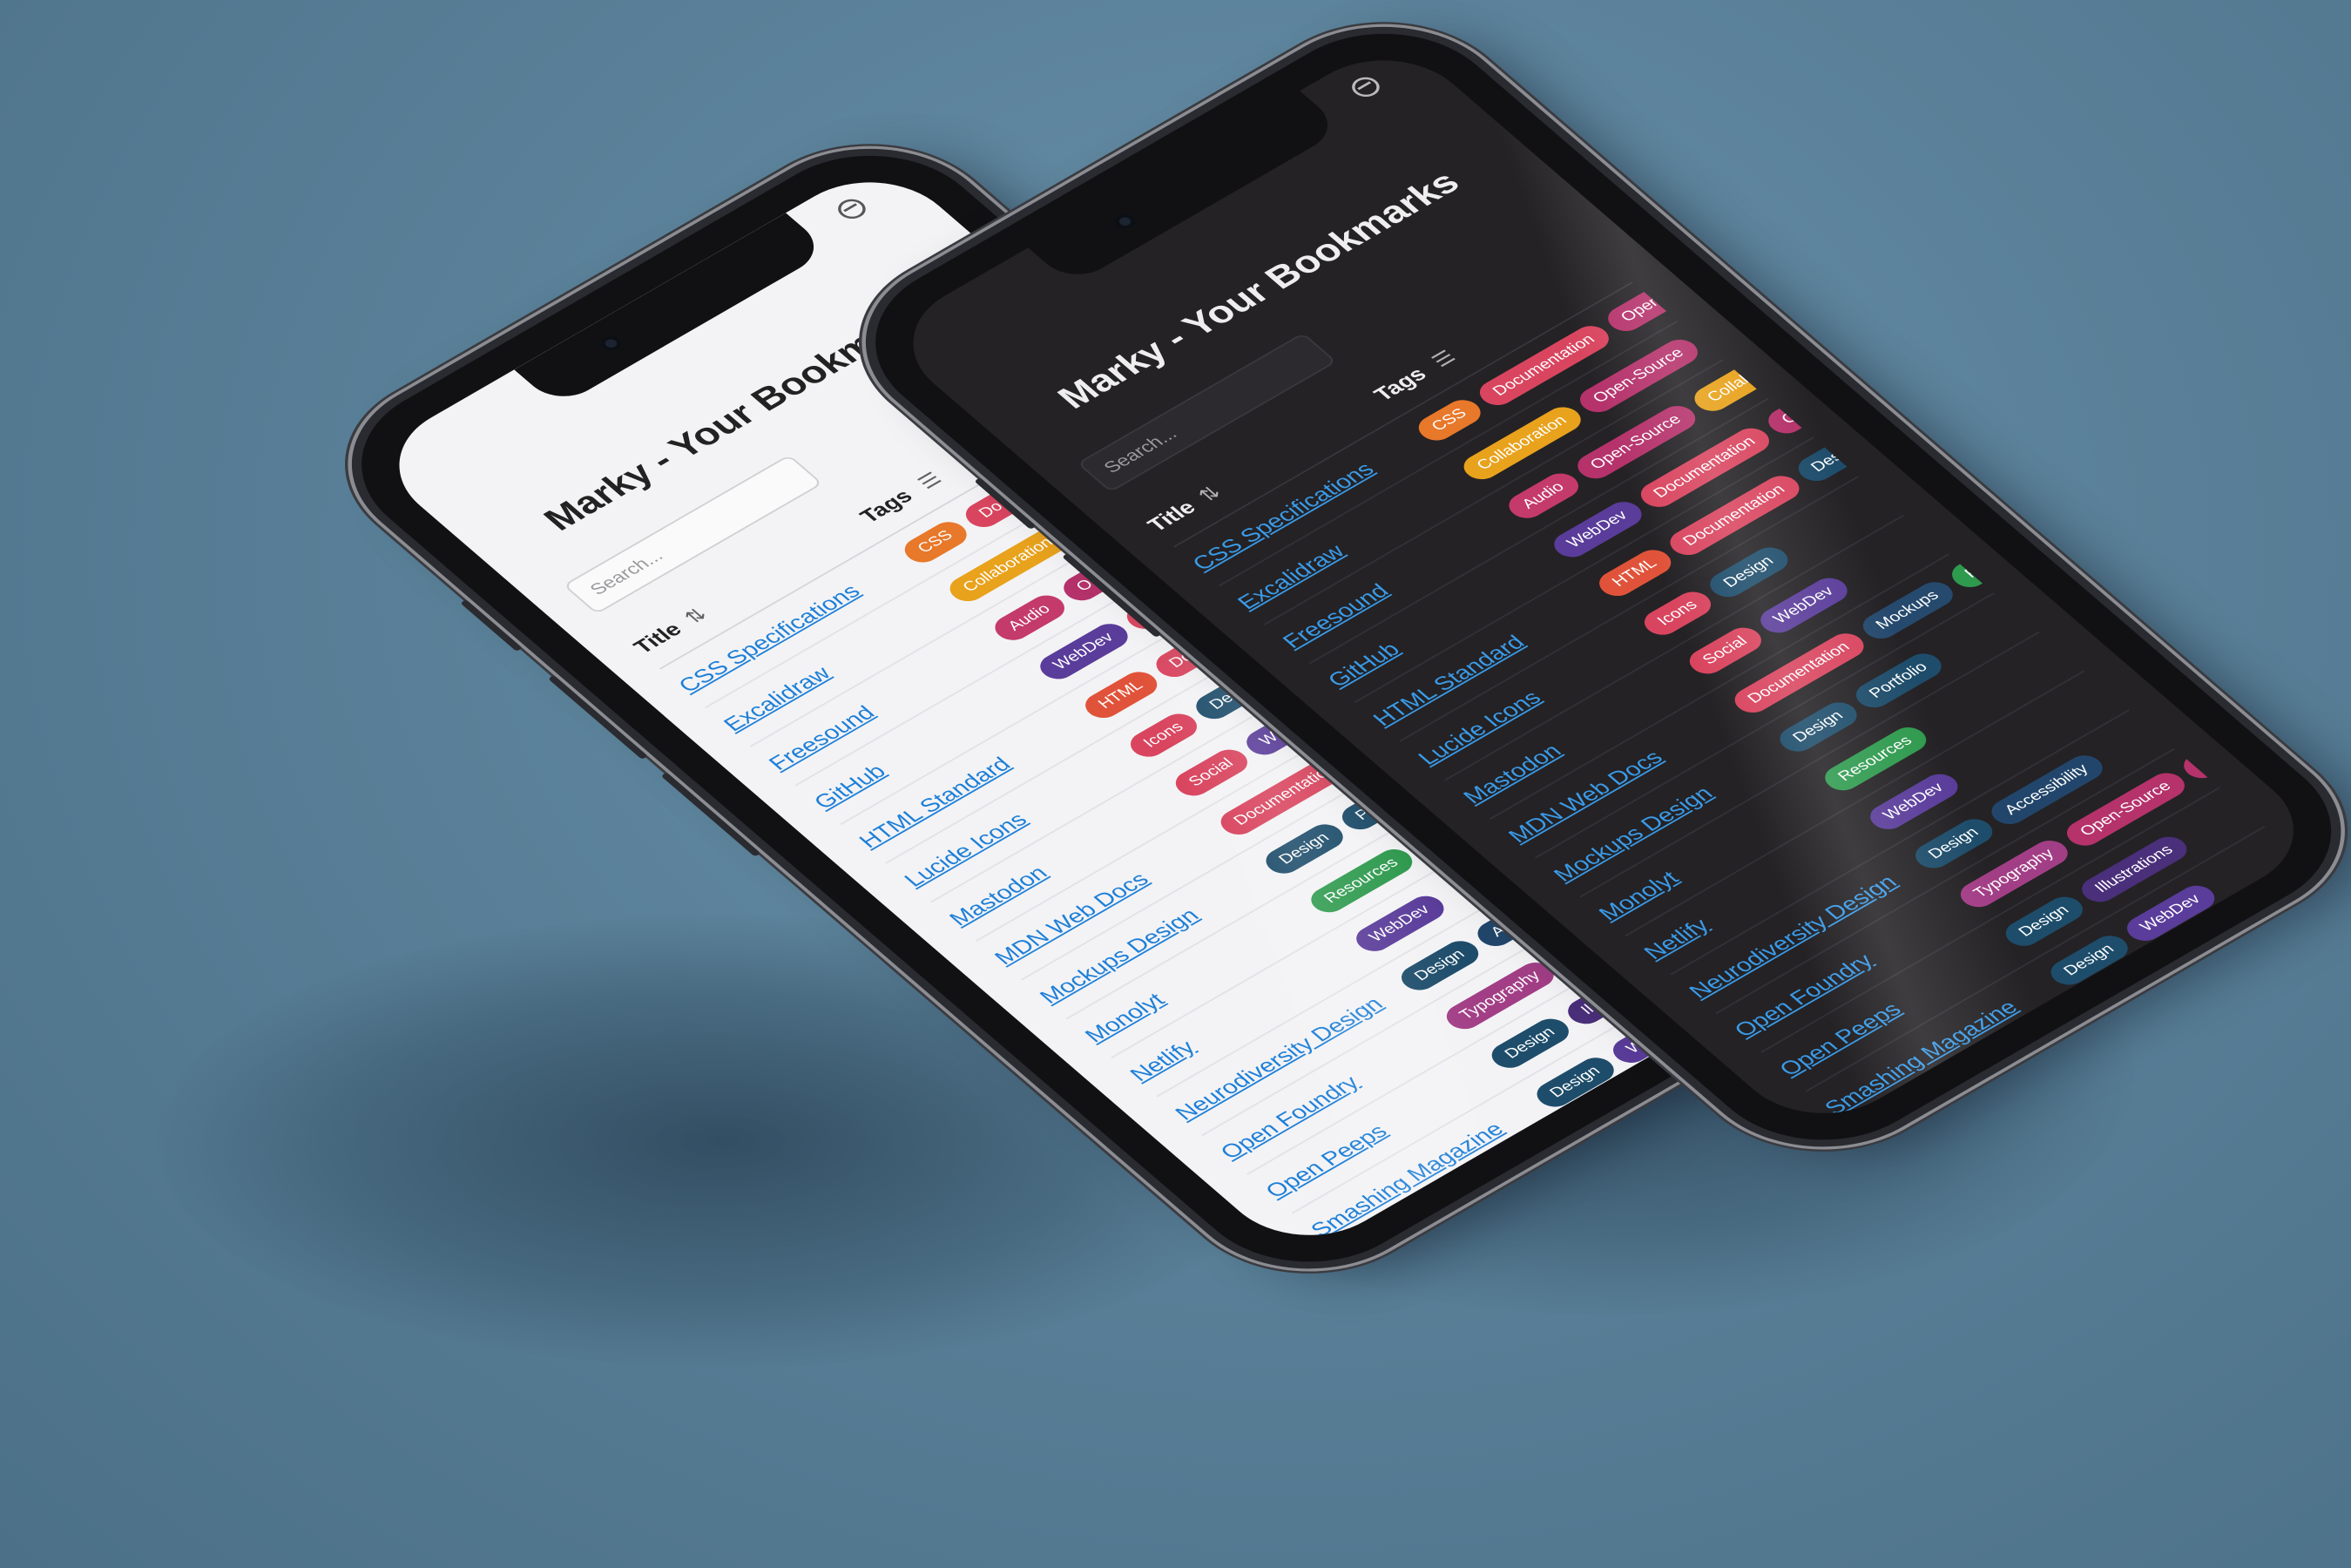  What do you see at coordinates (492, 625) in the screenshot?
I see `side-button` at bounding box center [492, 625].